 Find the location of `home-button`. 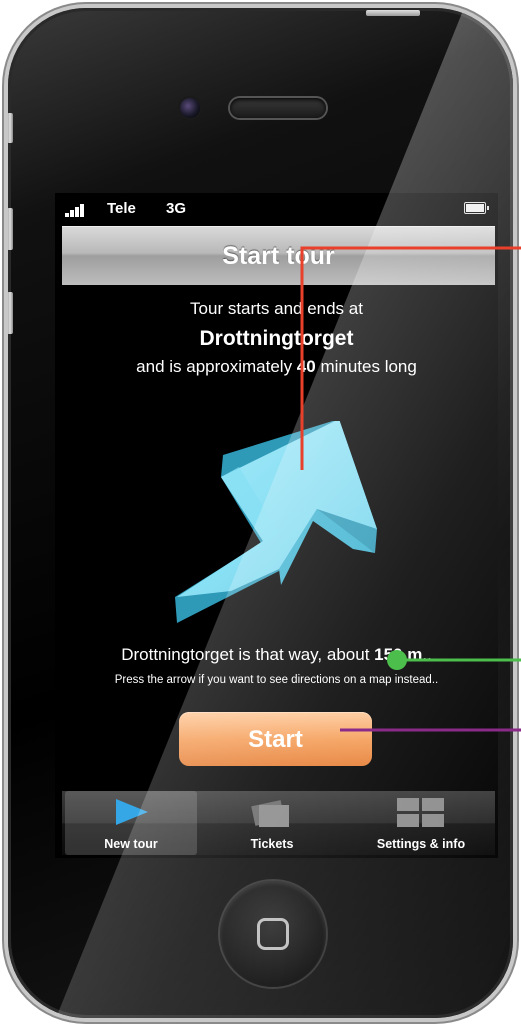

home-button is located at coordinates (273, 934).